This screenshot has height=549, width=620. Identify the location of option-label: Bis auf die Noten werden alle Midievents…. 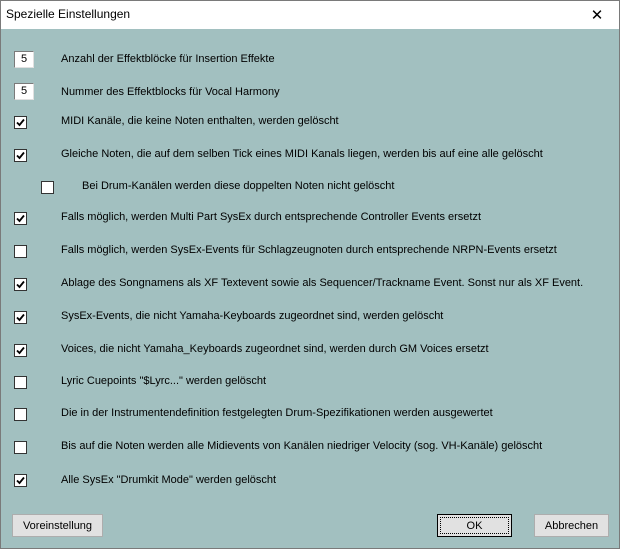
(302, 446).